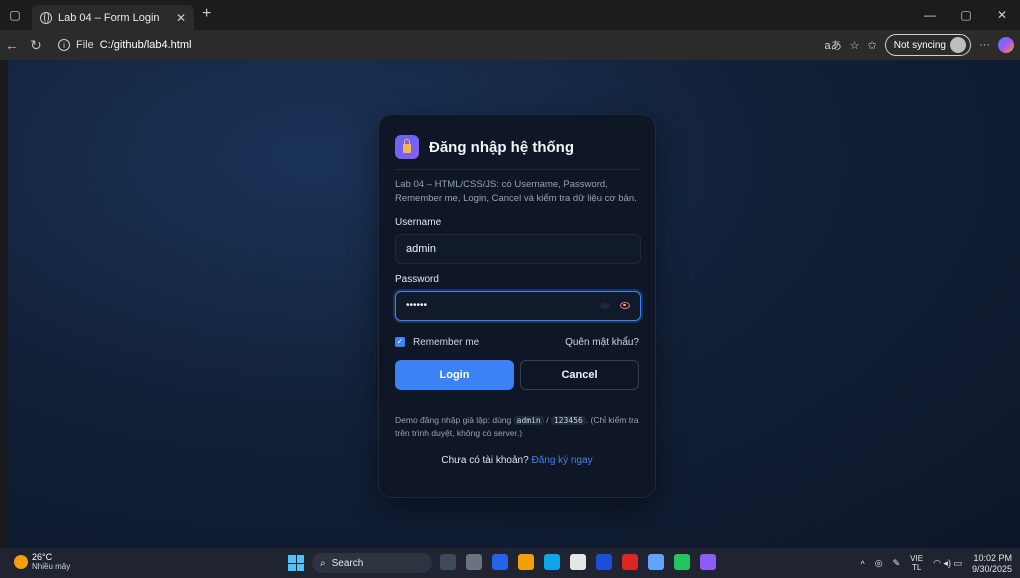 The image size is (1020, 578). I want to click on notepad-app-icon, so click(578, 562).